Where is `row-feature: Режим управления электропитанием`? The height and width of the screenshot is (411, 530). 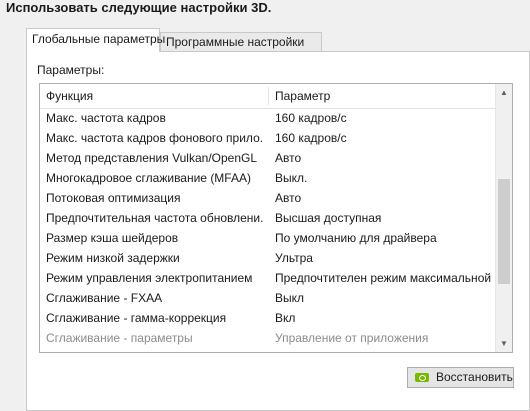
row-feature: Режим управления электропитанием is located at coordinates (149, 278).